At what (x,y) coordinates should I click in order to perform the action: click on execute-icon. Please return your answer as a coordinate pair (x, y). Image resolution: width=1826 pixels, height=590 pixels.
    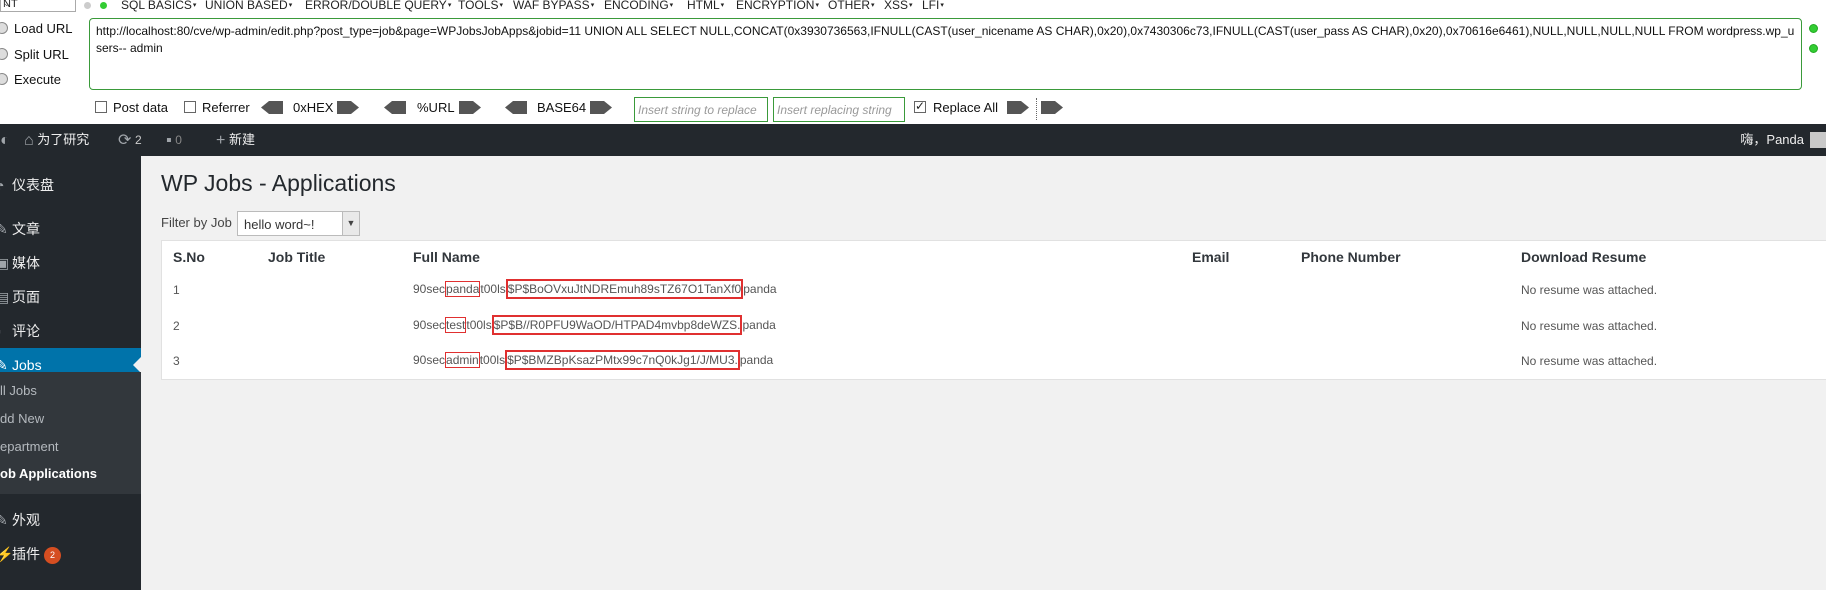
    Looking at the image, I should click on (4, 79).